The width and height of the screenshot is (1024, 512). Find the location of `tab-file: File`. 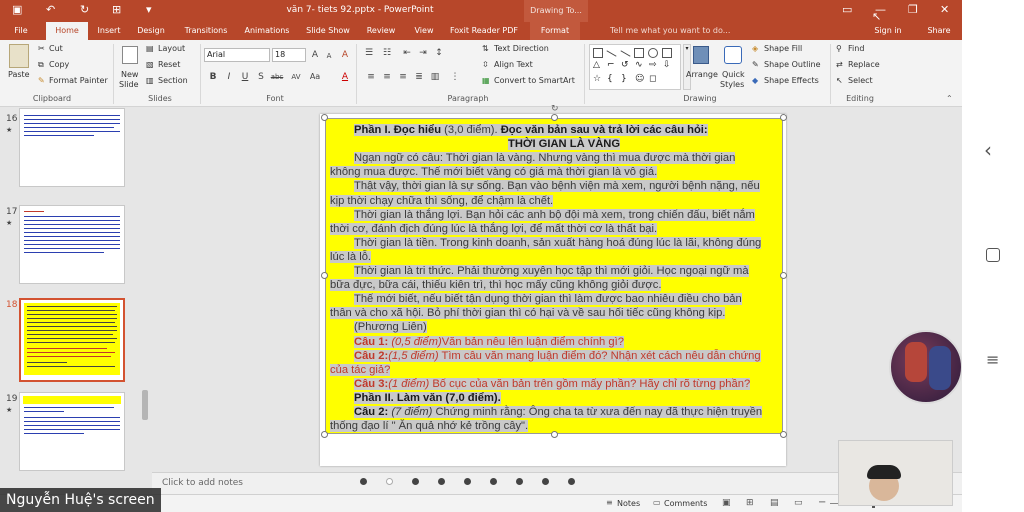

tab-file: File is located at coordinates (21, 31).